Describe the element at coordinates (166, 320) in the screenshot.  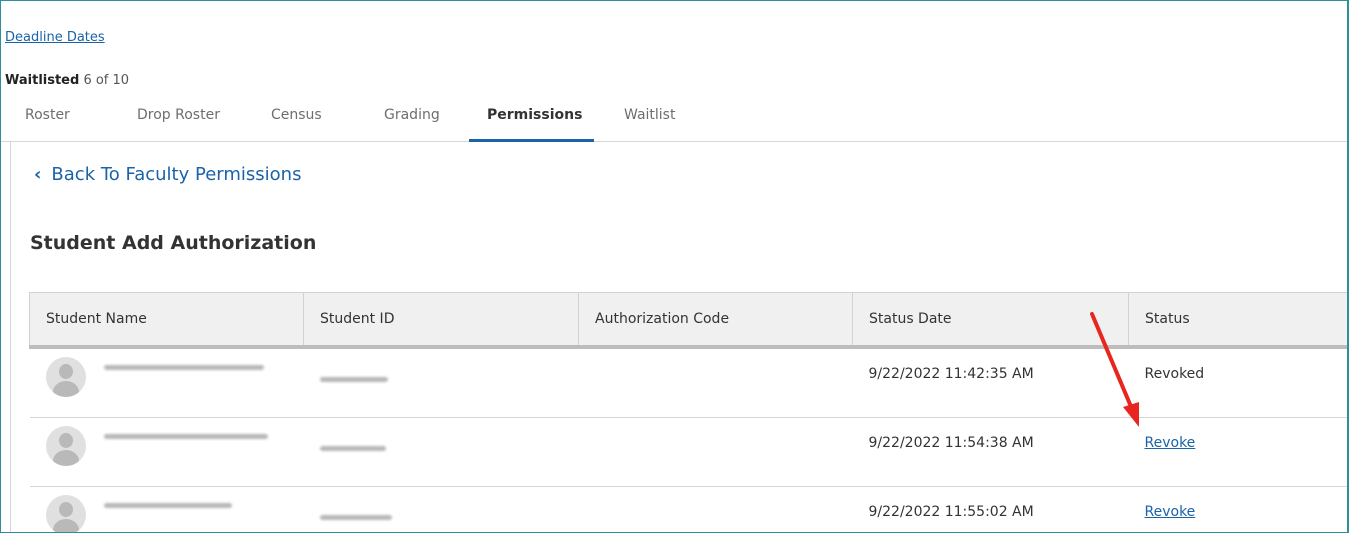
I see `column-header-student-name: Student Name` at that location.